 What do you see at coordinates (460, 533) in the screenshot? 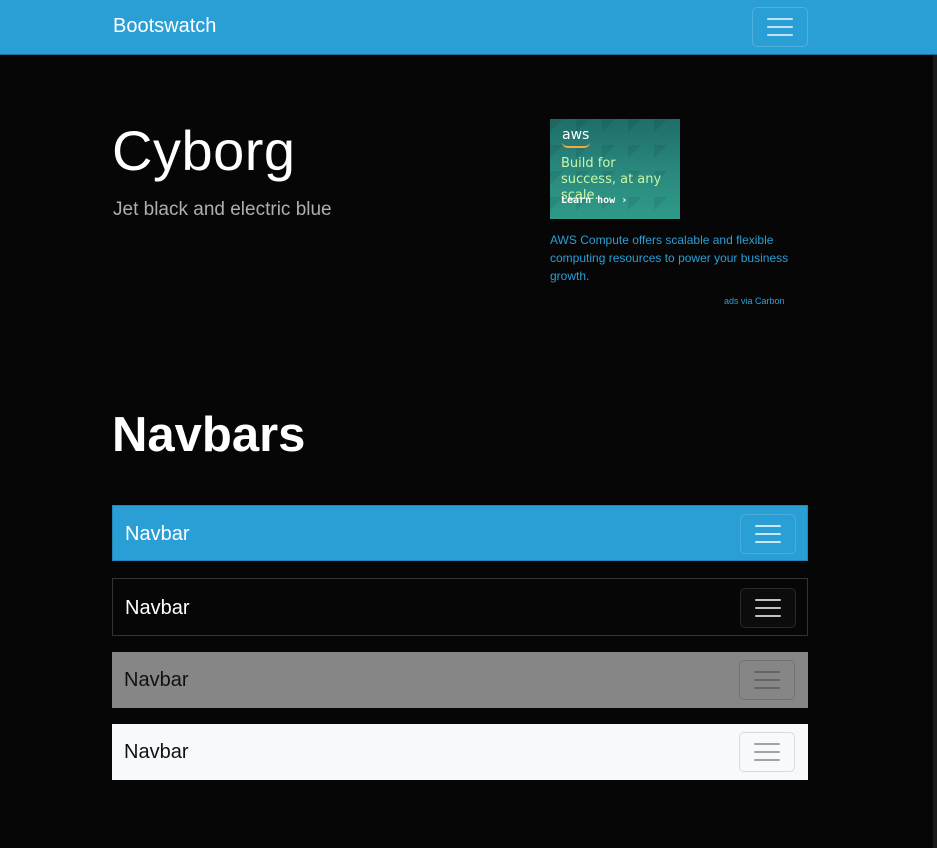
I see `navbar-primary: Navbar` at bounding box center [460, 533].